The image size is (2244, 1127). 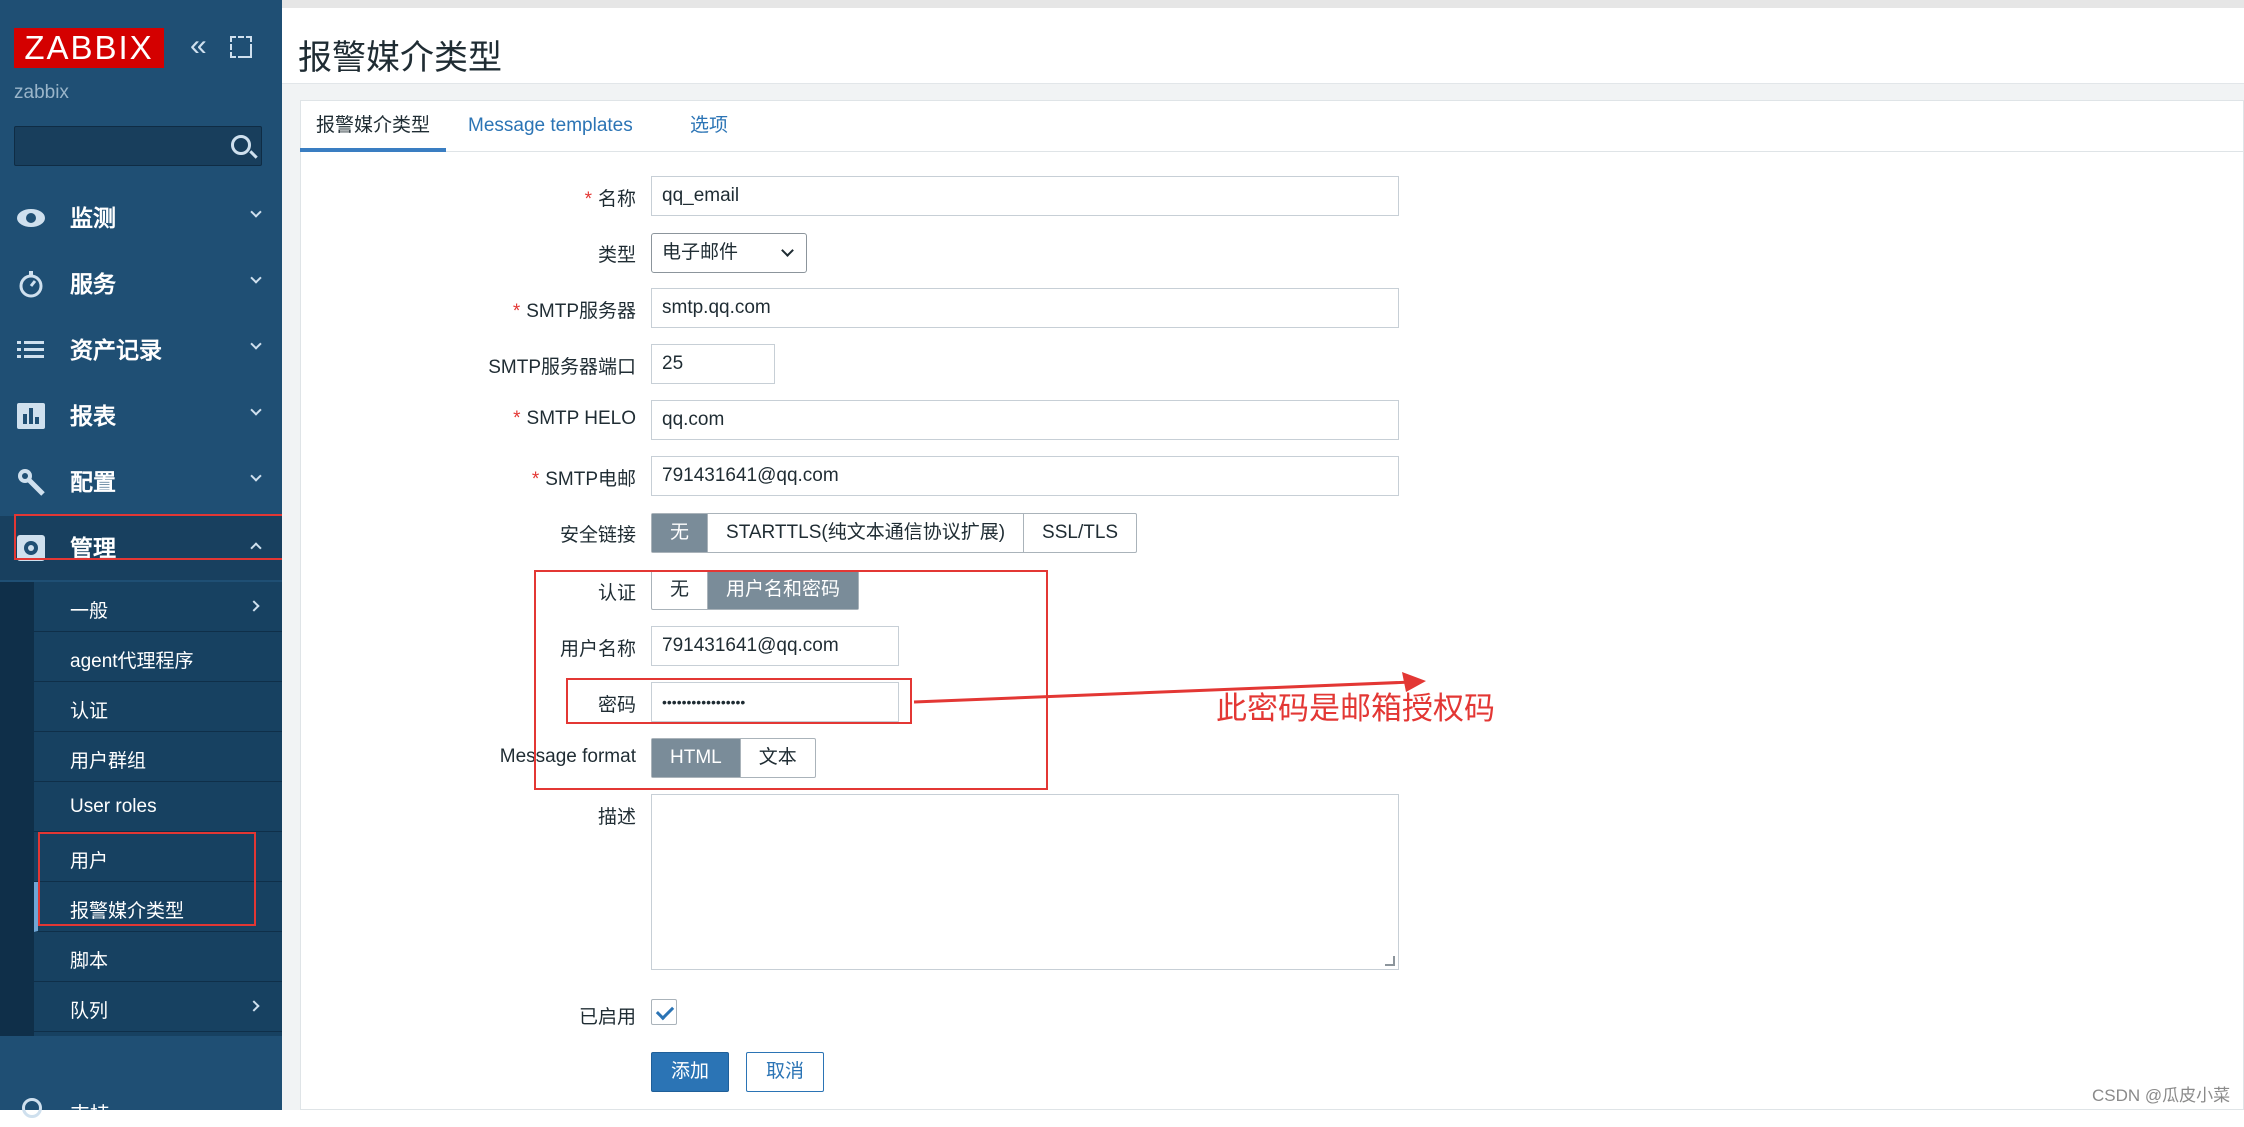 What do you see at coordinates (373, 133) in the screenshot?
I see `tab-media-type: 报警媒介类型` at bounding box center [373, 133].